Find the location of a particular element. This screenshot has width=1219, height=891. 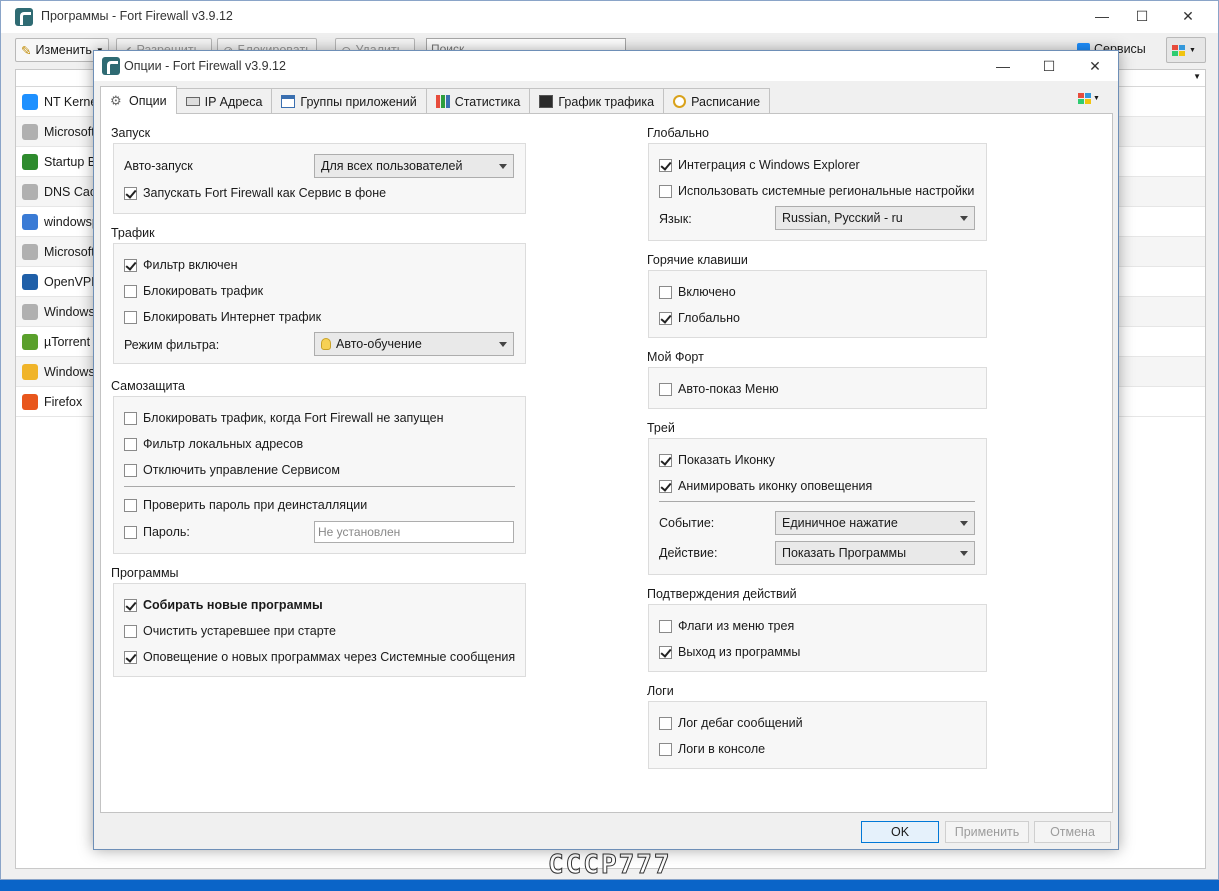

language-combo: Russian, Русский - ru is located at coordinates (875, 218).